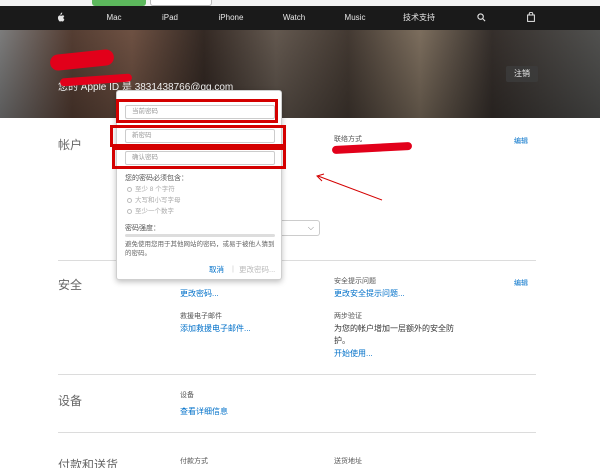 Image resolution: width=600 pixels, height=468 pixels. I want to click on password-rule: 至少 8 个字符, so click(151, 188).